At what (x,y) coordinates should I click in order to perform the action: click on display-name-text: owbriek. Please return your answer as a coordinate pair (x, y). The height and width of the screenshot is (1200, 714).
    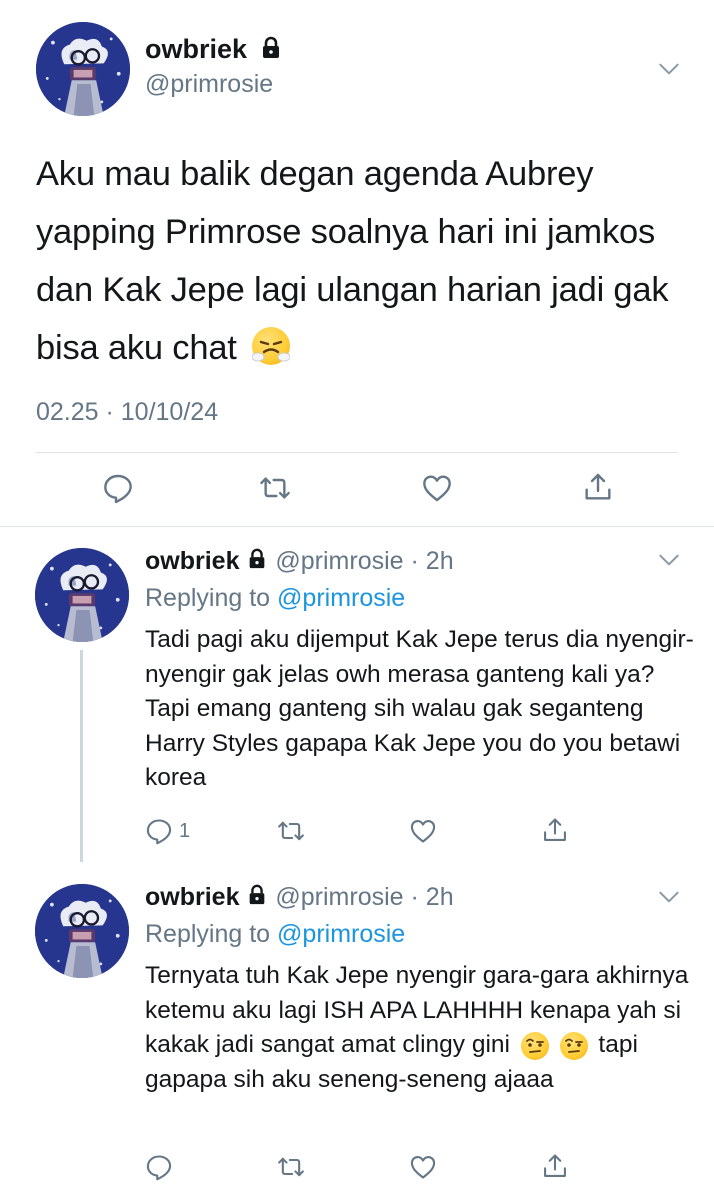
    Looking at the image, I should click on (196, 49).